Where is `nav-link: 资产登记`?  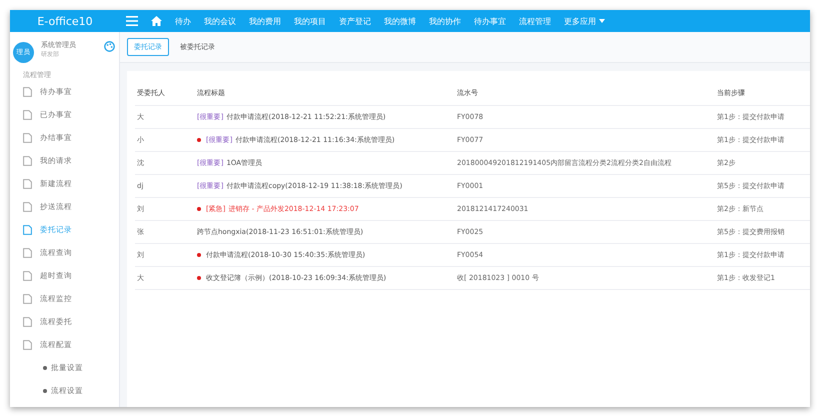
nav-link: 资产登记 is located at coordinates (355, 21).